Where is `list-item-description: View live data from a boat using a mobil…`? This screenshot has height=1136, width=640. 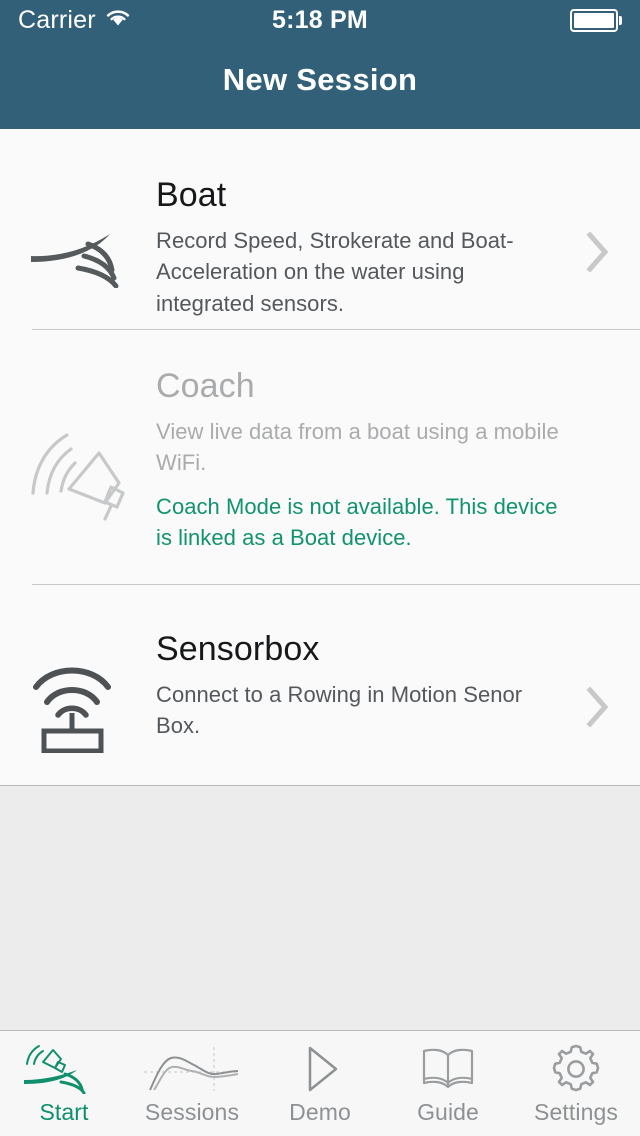 list-item-description: View live data from a boat using a mobil… is located at coordinates (357, 447).